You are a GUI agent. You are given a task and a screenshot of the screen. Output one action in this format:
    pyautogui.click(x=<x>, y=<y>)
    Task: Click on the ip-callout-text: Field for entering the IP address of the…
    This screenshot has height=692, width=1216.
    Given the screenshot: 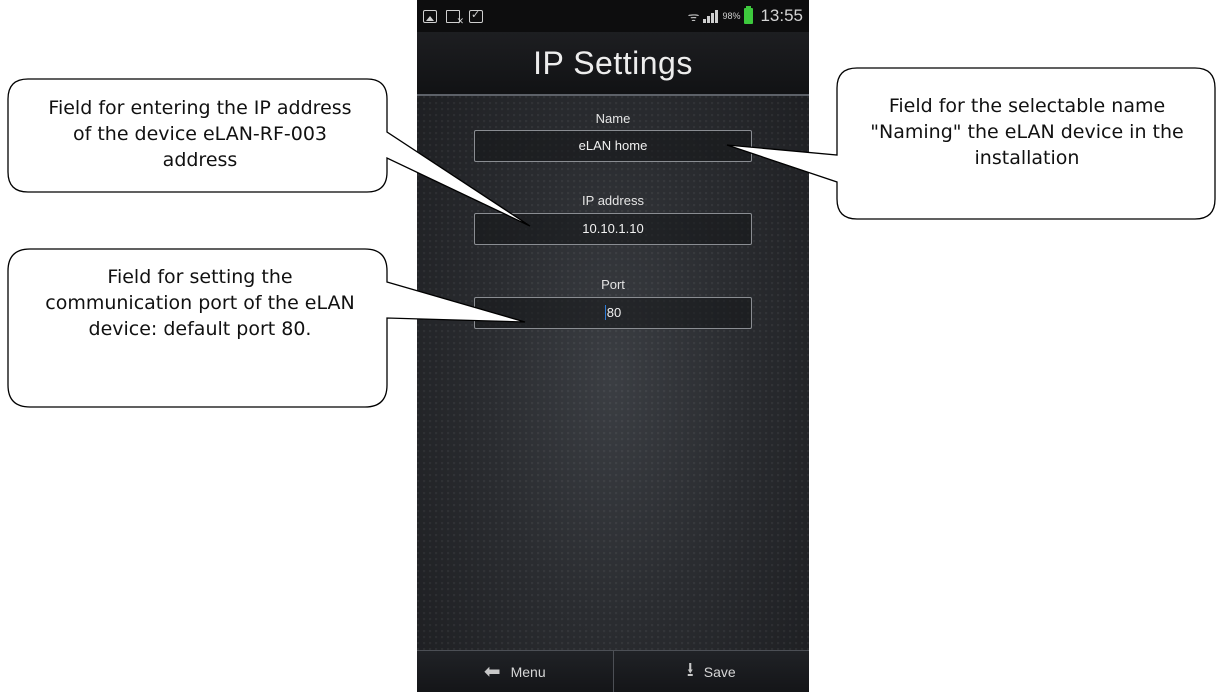 What is the action you would take?
    pyautogui.click(x=200, y=134)
    